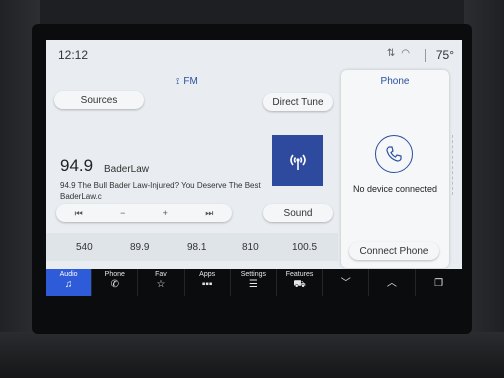 This screenshot has height=378, width=504. Describe the element at coordinates (144, 213) in the screenshot. I see `transport-controls: ⏮ − + ⏭` at that location.